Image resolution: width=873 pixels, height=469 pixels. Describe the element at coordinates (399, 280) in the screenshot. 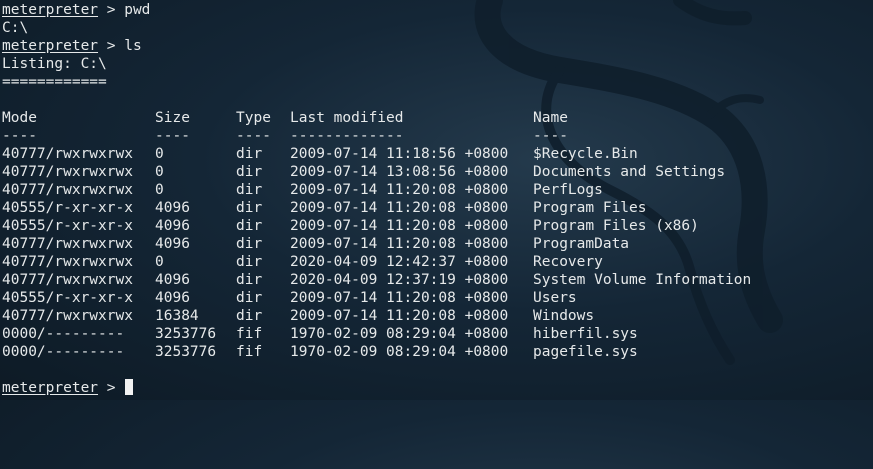

I see `cell-last-modified: 2020-04-09 12:37:19 +0800` at that location.